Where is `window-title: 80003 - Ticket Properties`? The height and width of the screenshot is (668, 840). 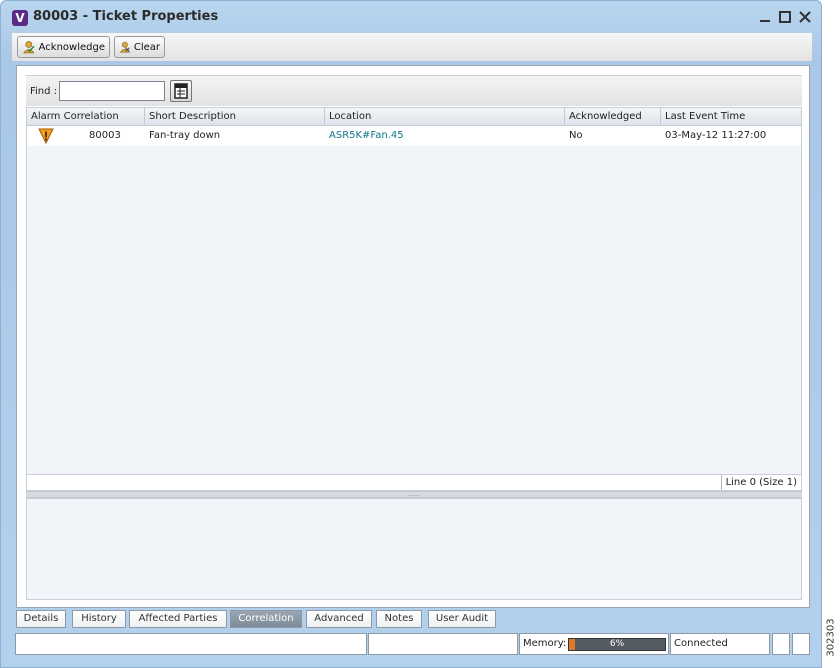
window-title: 80003 - Ticket Properties is located at coordinates (126, 16).